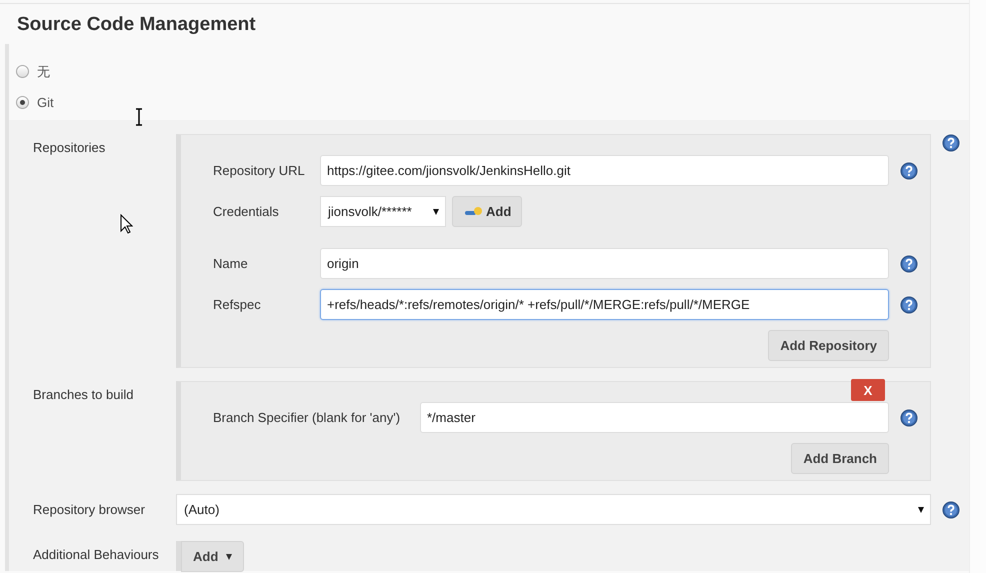  I want to click on field-label: Credentials, so click(246, 211).